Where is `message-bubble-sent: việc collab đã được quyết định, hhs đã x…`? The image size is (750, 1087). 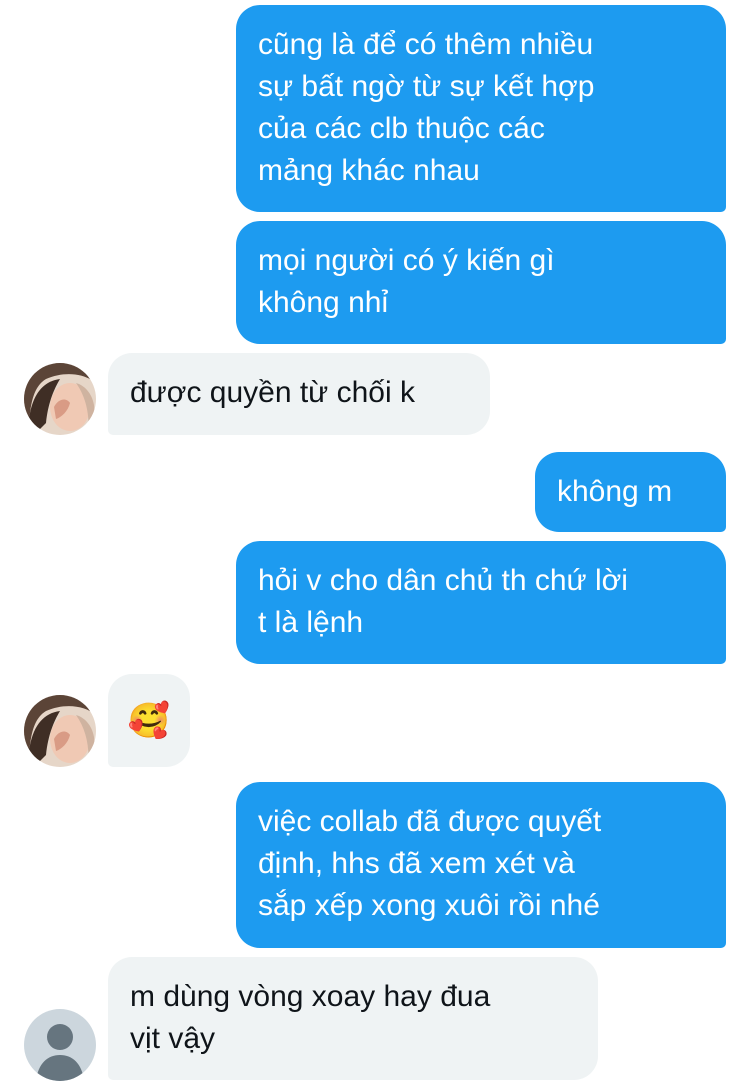 message-bubble-sent: việc collab đã được quyết định, hhs đã x… is located at coordinates (481, 865).